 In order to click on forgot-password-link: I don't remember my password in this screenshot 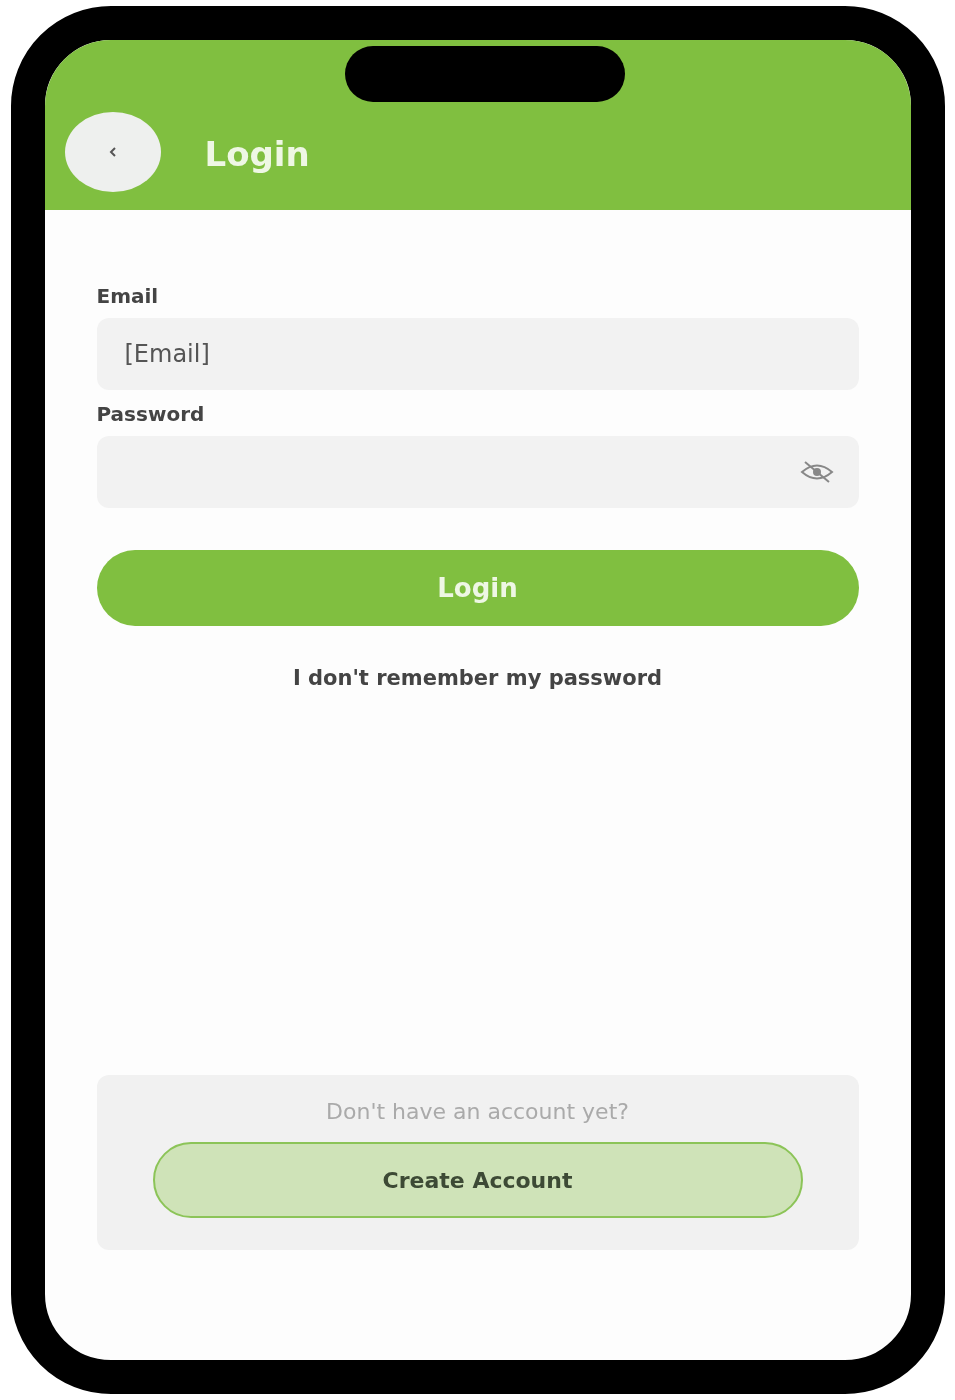, I will do `click(477, 678)`.